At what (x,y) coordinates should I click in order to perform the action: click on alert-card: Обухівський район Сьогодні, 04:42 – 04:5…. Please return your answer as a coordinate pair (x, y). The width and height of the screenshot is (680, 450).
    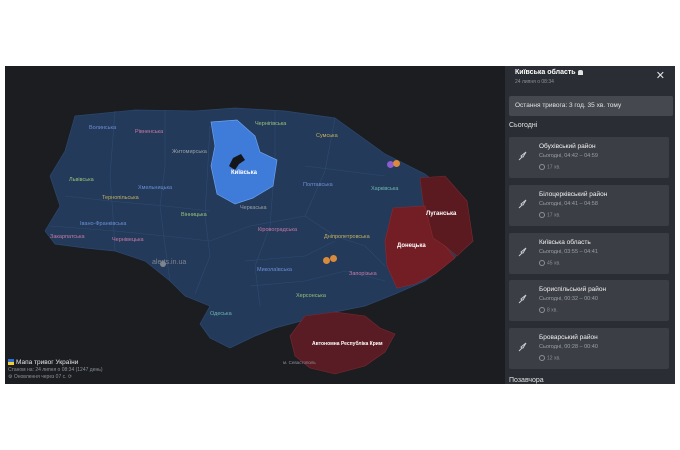
    Looking at the image, I should click on (589, 157).